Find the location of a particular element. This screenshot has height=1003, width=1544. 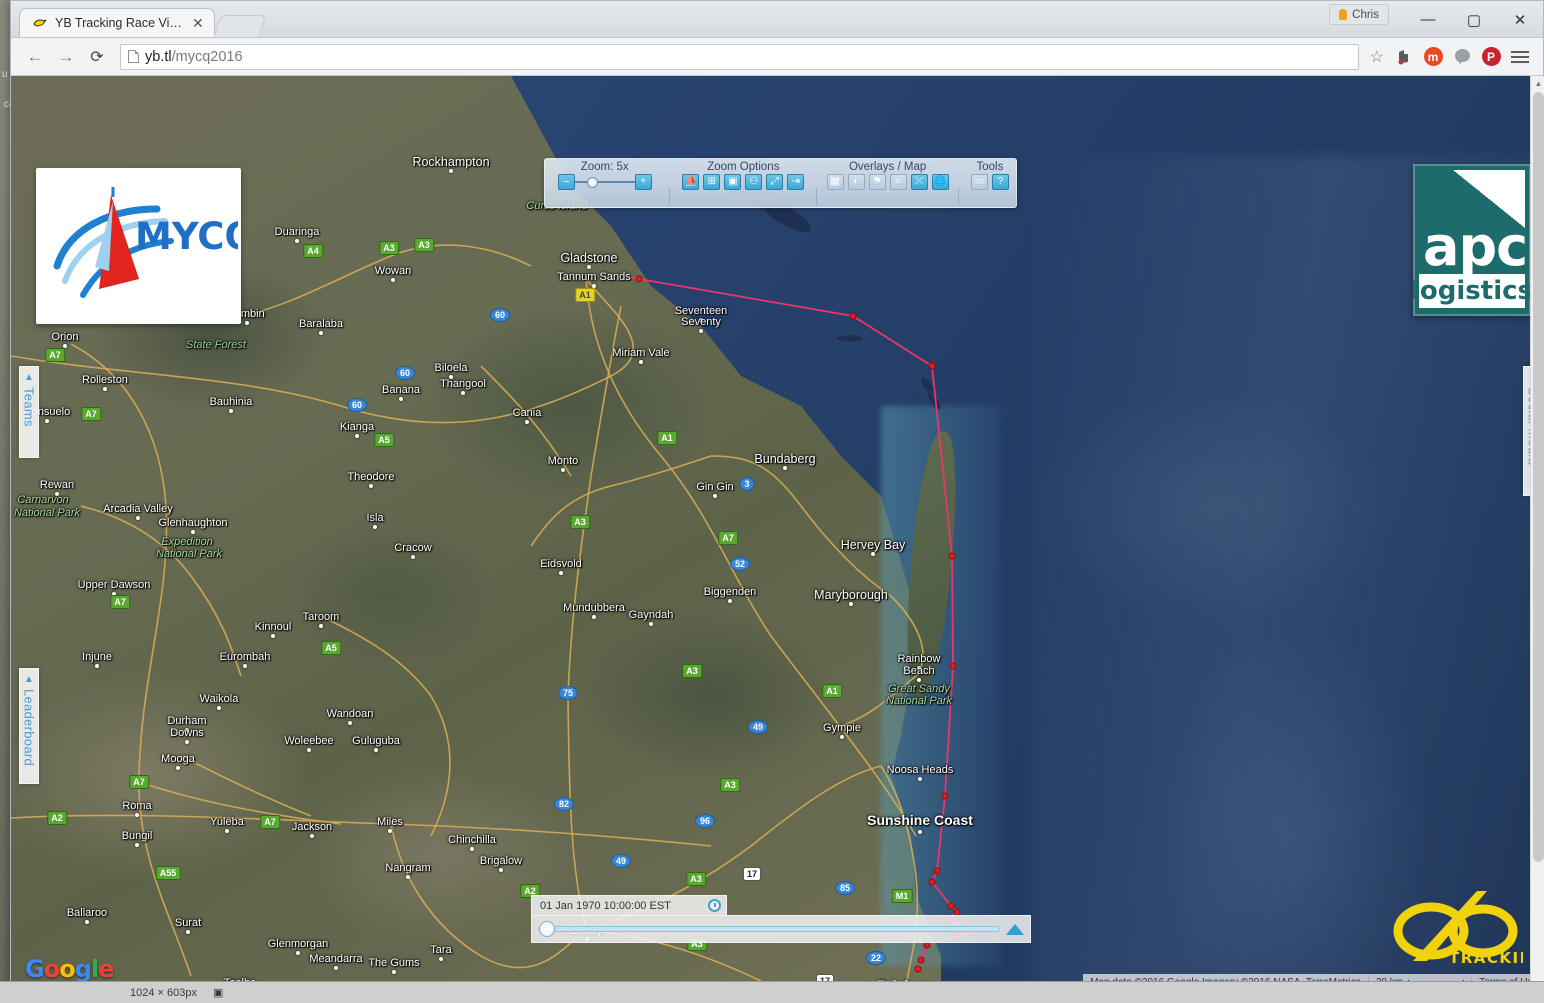

follow-icon-glyph: ⇥ is located at coordinates (796, 181).